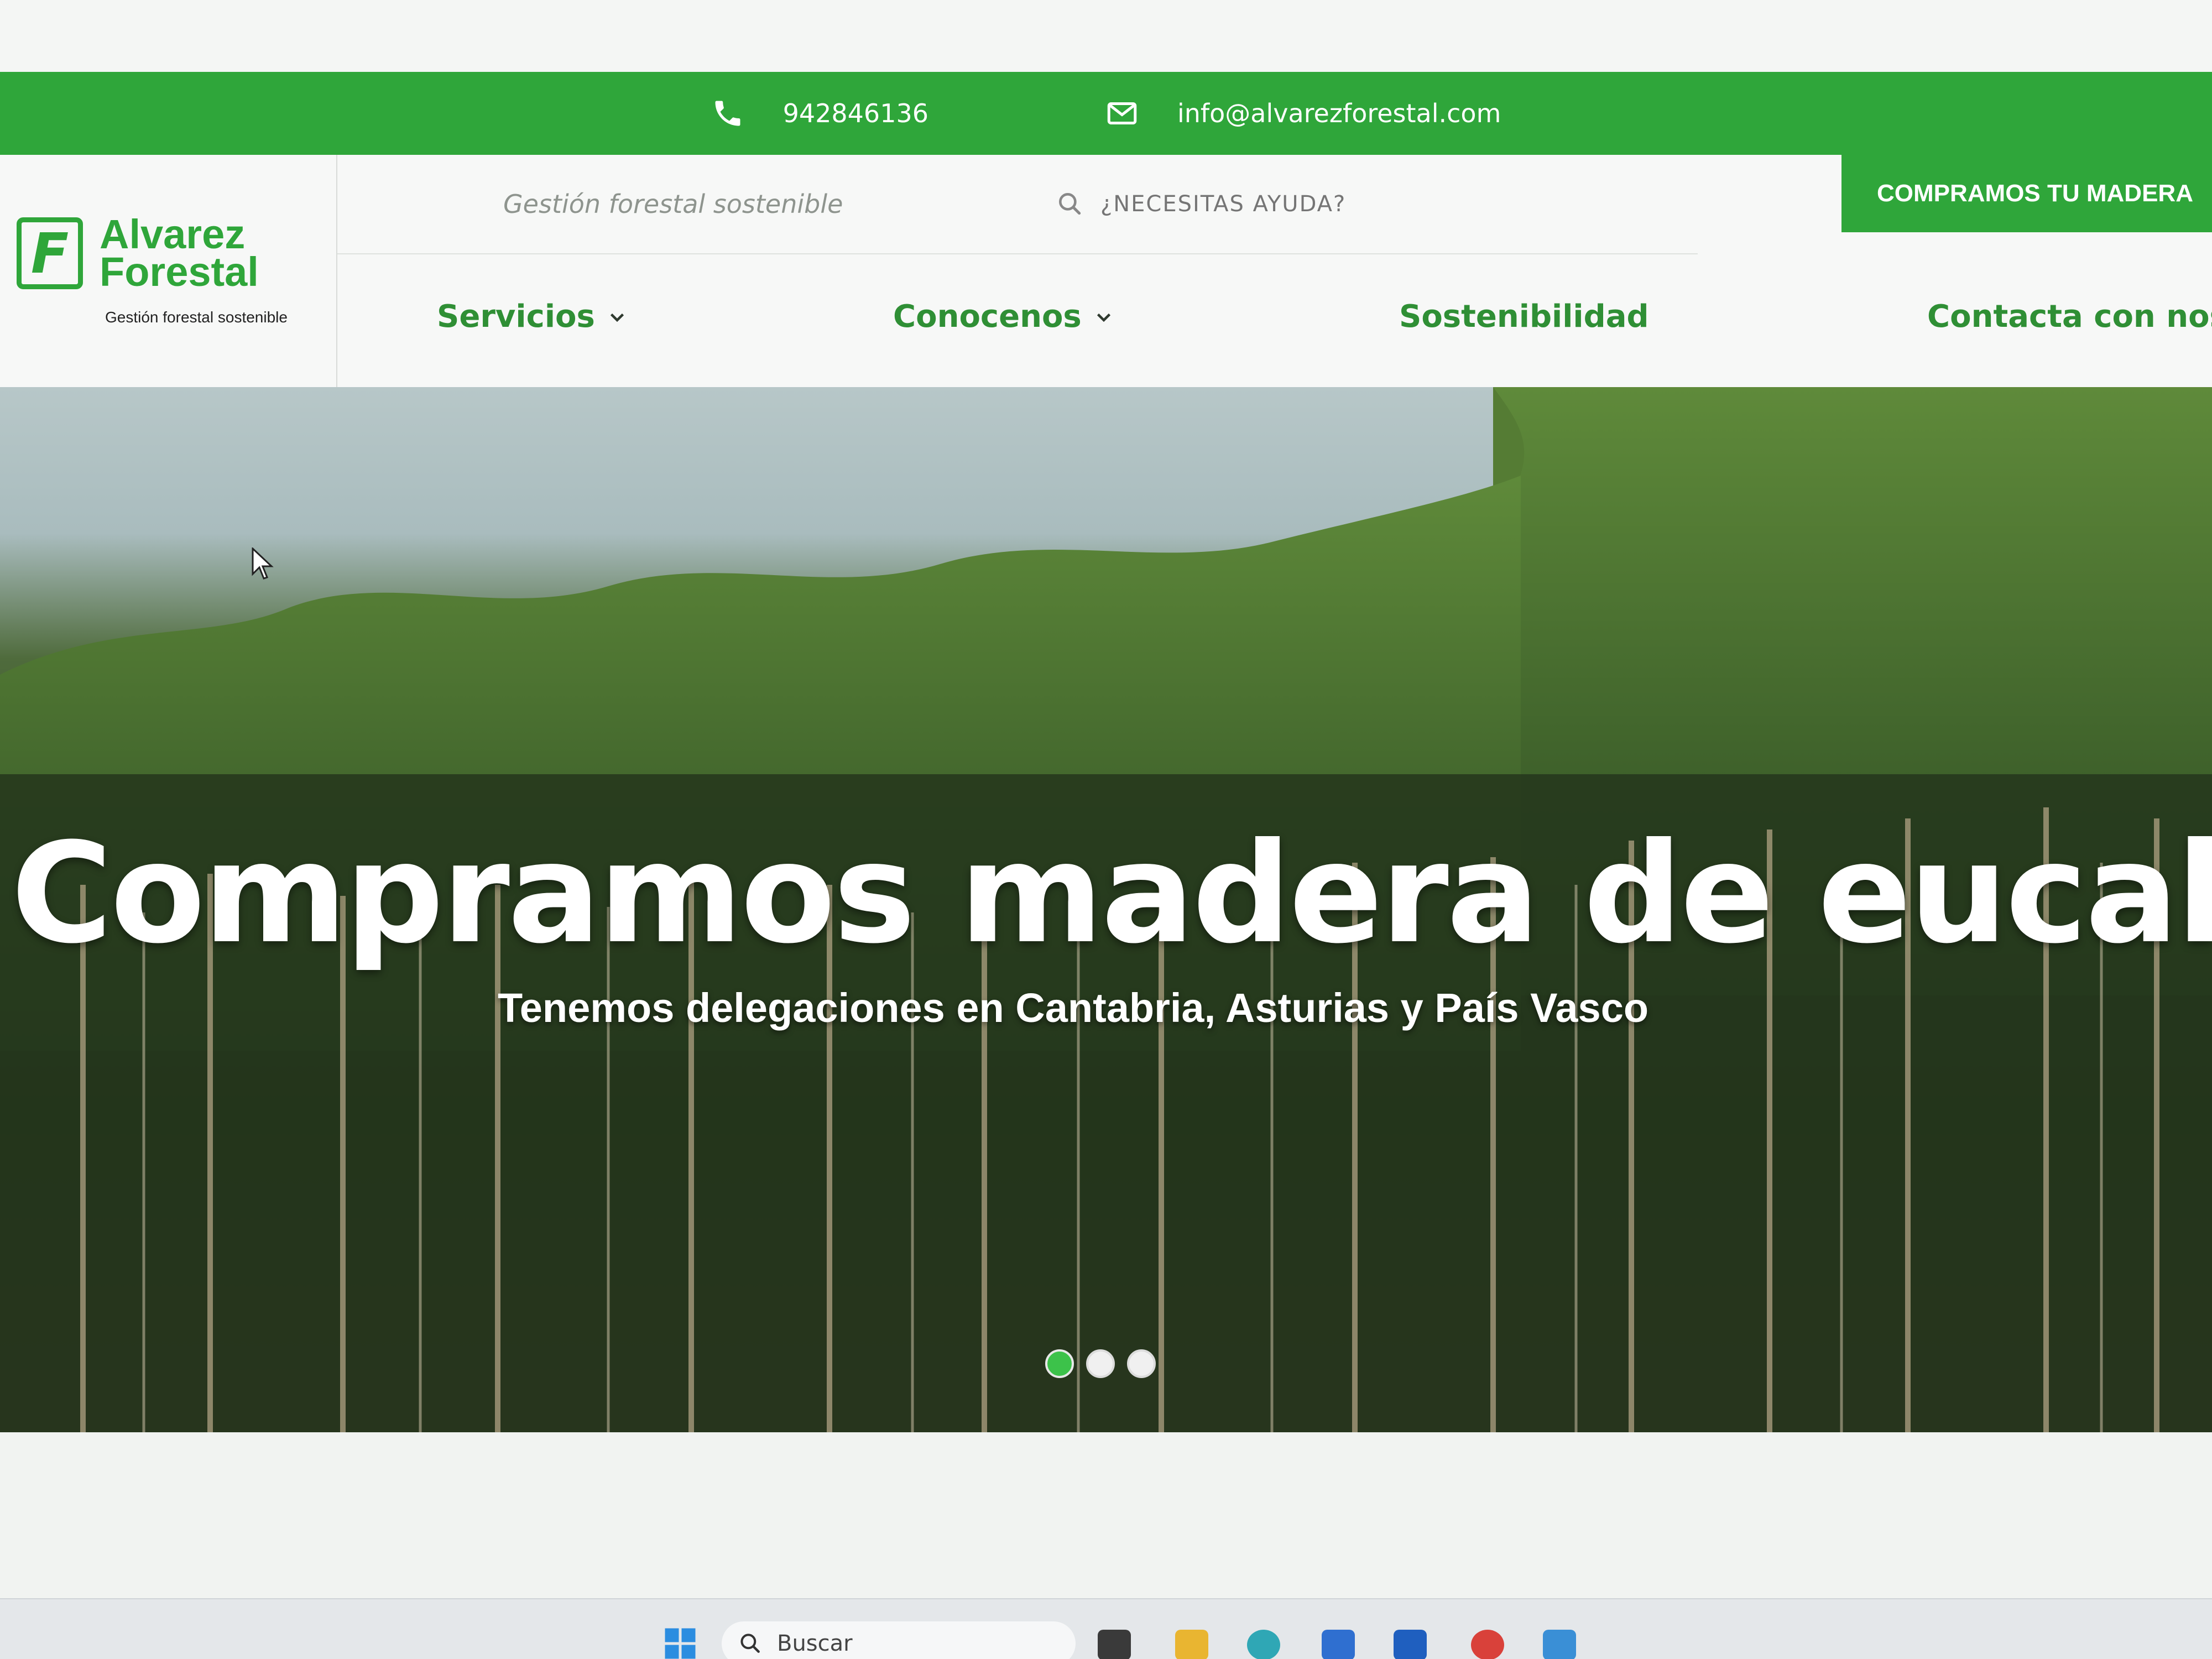 This screenshot has width=2212, height=1659. Describe the element at coordinates (855, 113) in the screenshot. I see `phone-number: 942846136` at that location.